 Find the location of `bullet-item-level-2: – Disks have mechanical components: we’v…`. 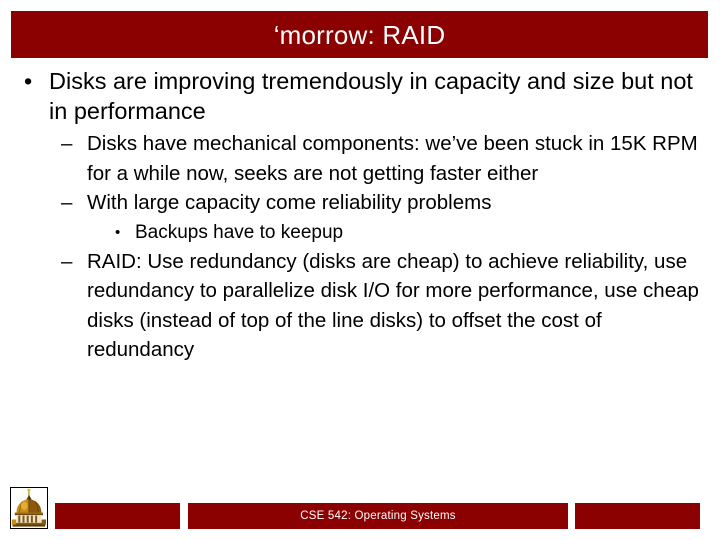

bullet-item-level-2: – Disks have mechanical components: we’v… is located at coordinates (377, 158).